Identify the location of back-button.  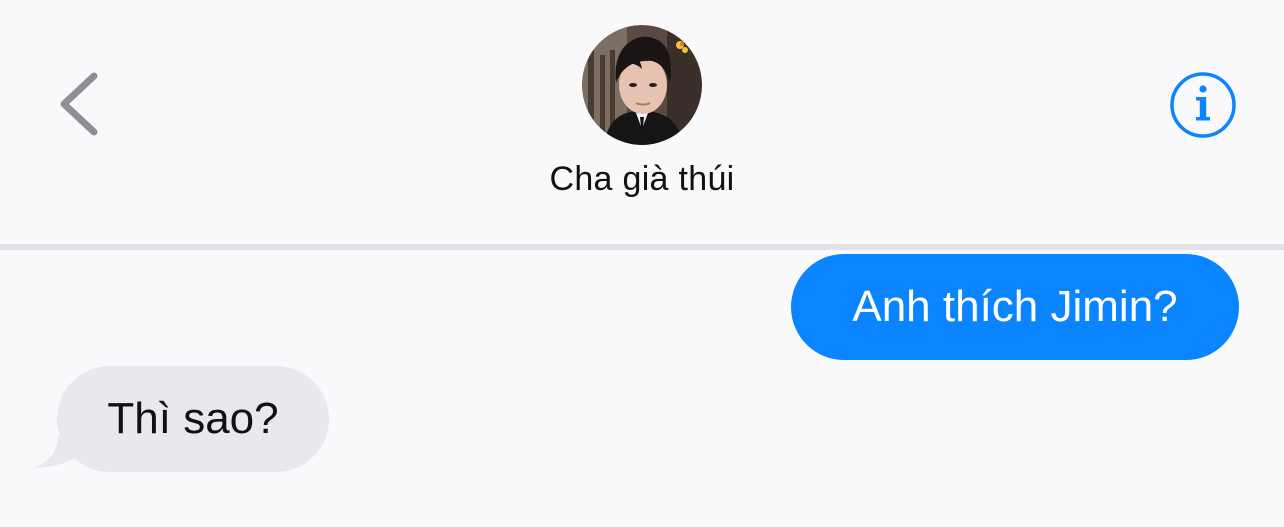
(82, 104).